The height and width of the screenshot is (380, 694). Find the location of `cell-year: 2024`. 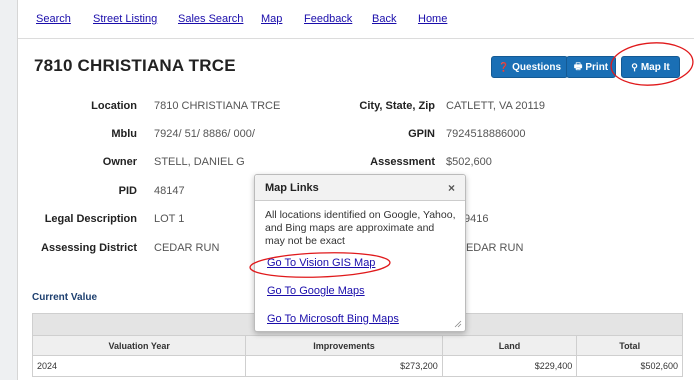

cell-year: 2024 is located at coordinates (140, 366).